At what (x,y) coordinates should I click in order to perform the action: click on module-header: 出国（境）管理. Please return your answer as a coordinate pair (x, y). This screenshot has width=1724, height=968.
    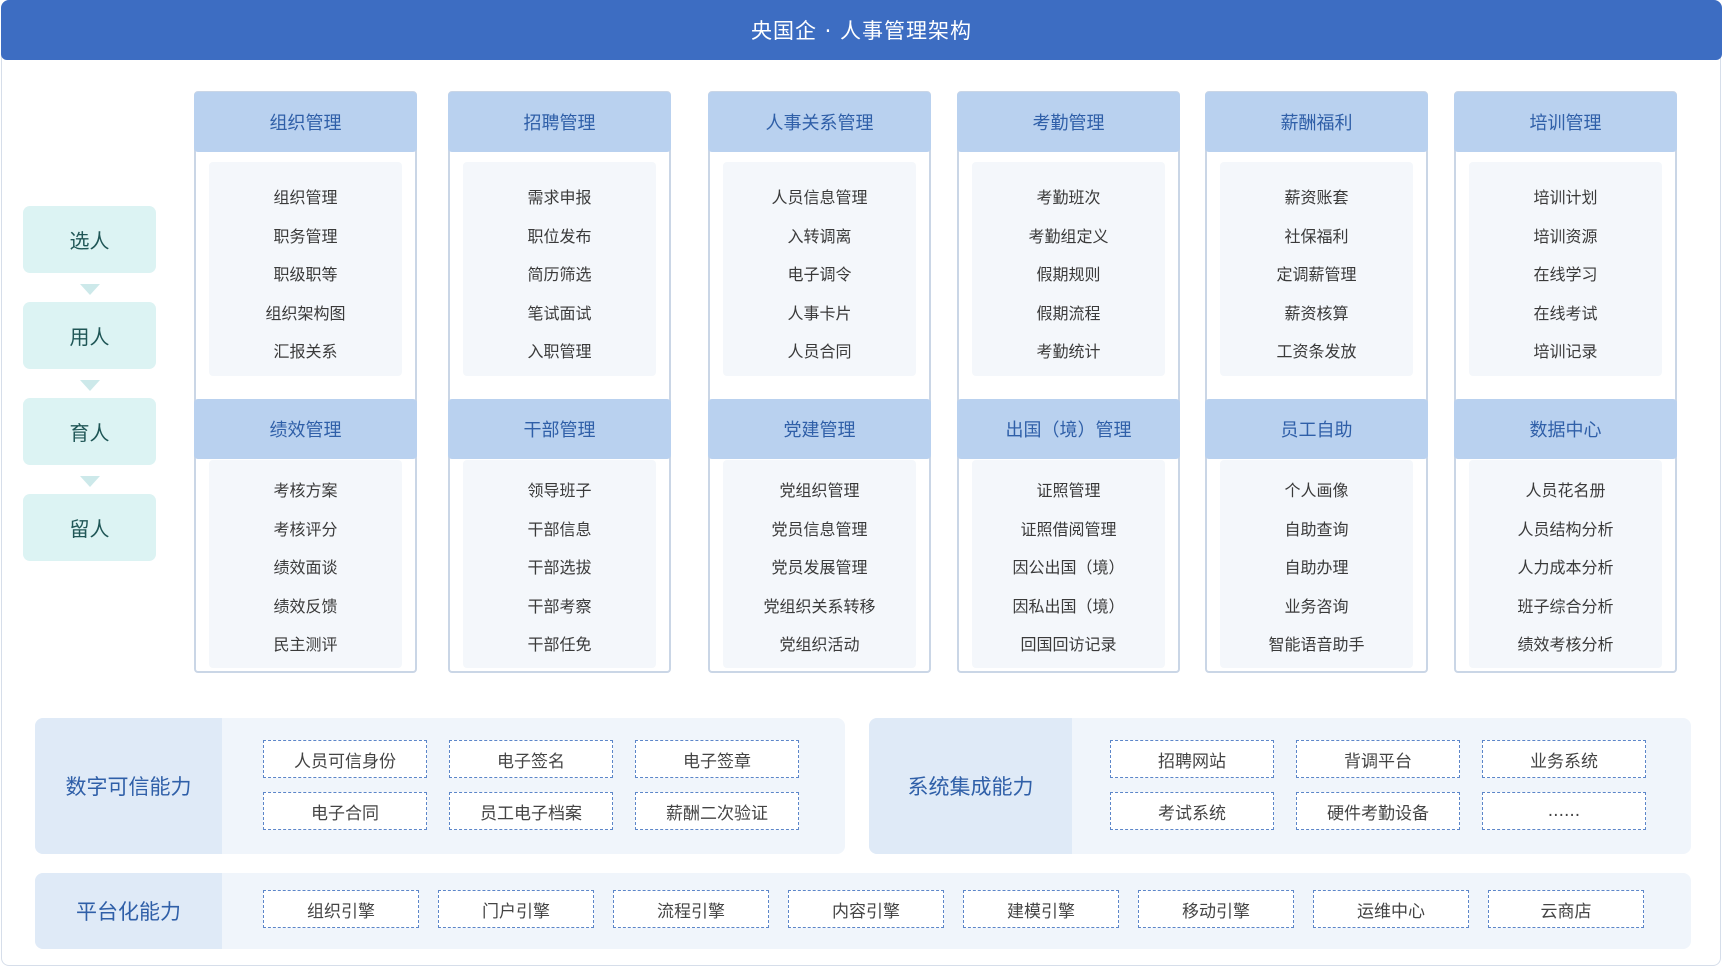
    Looking at the image, I should click on (1068, 429).